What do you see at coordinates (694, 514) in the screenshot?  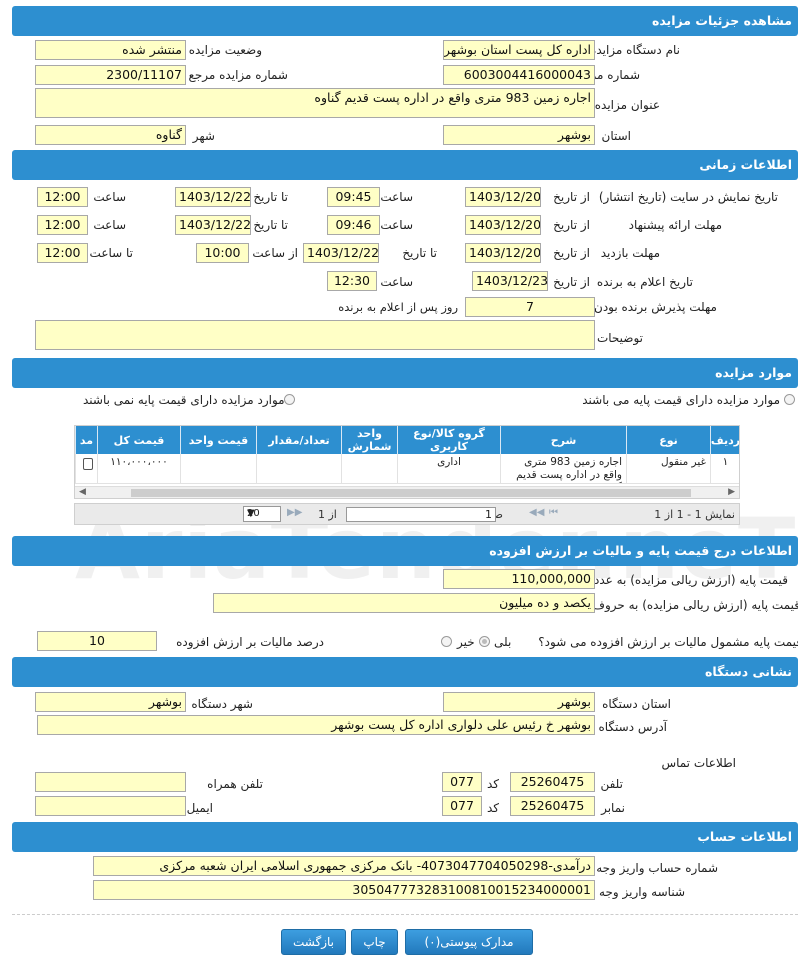 I see `pager-summary: نمایش 1 - 1 از 1` at bounding box center [694, 514].